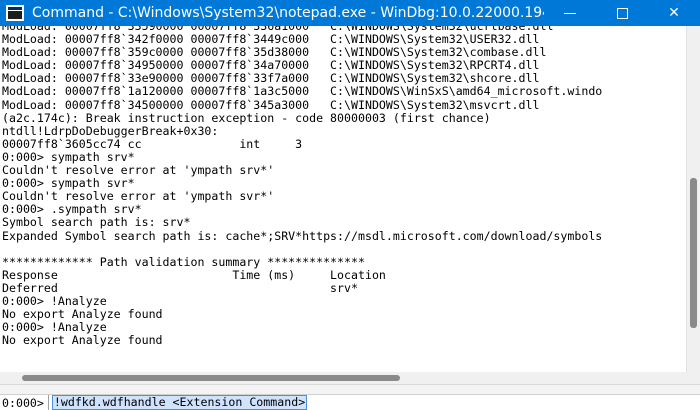 This screenshot has width=700, height=410. I want to click on minimize-button, so click(570, 13).